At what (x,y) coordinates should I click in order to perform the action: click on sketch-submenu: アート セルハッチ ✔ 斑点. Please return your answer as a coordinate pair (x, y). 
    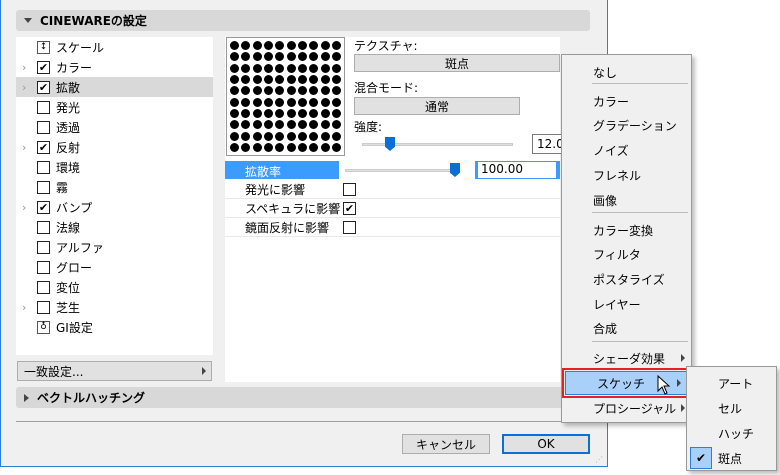
    Looking at the image, I should click on (731, 418).